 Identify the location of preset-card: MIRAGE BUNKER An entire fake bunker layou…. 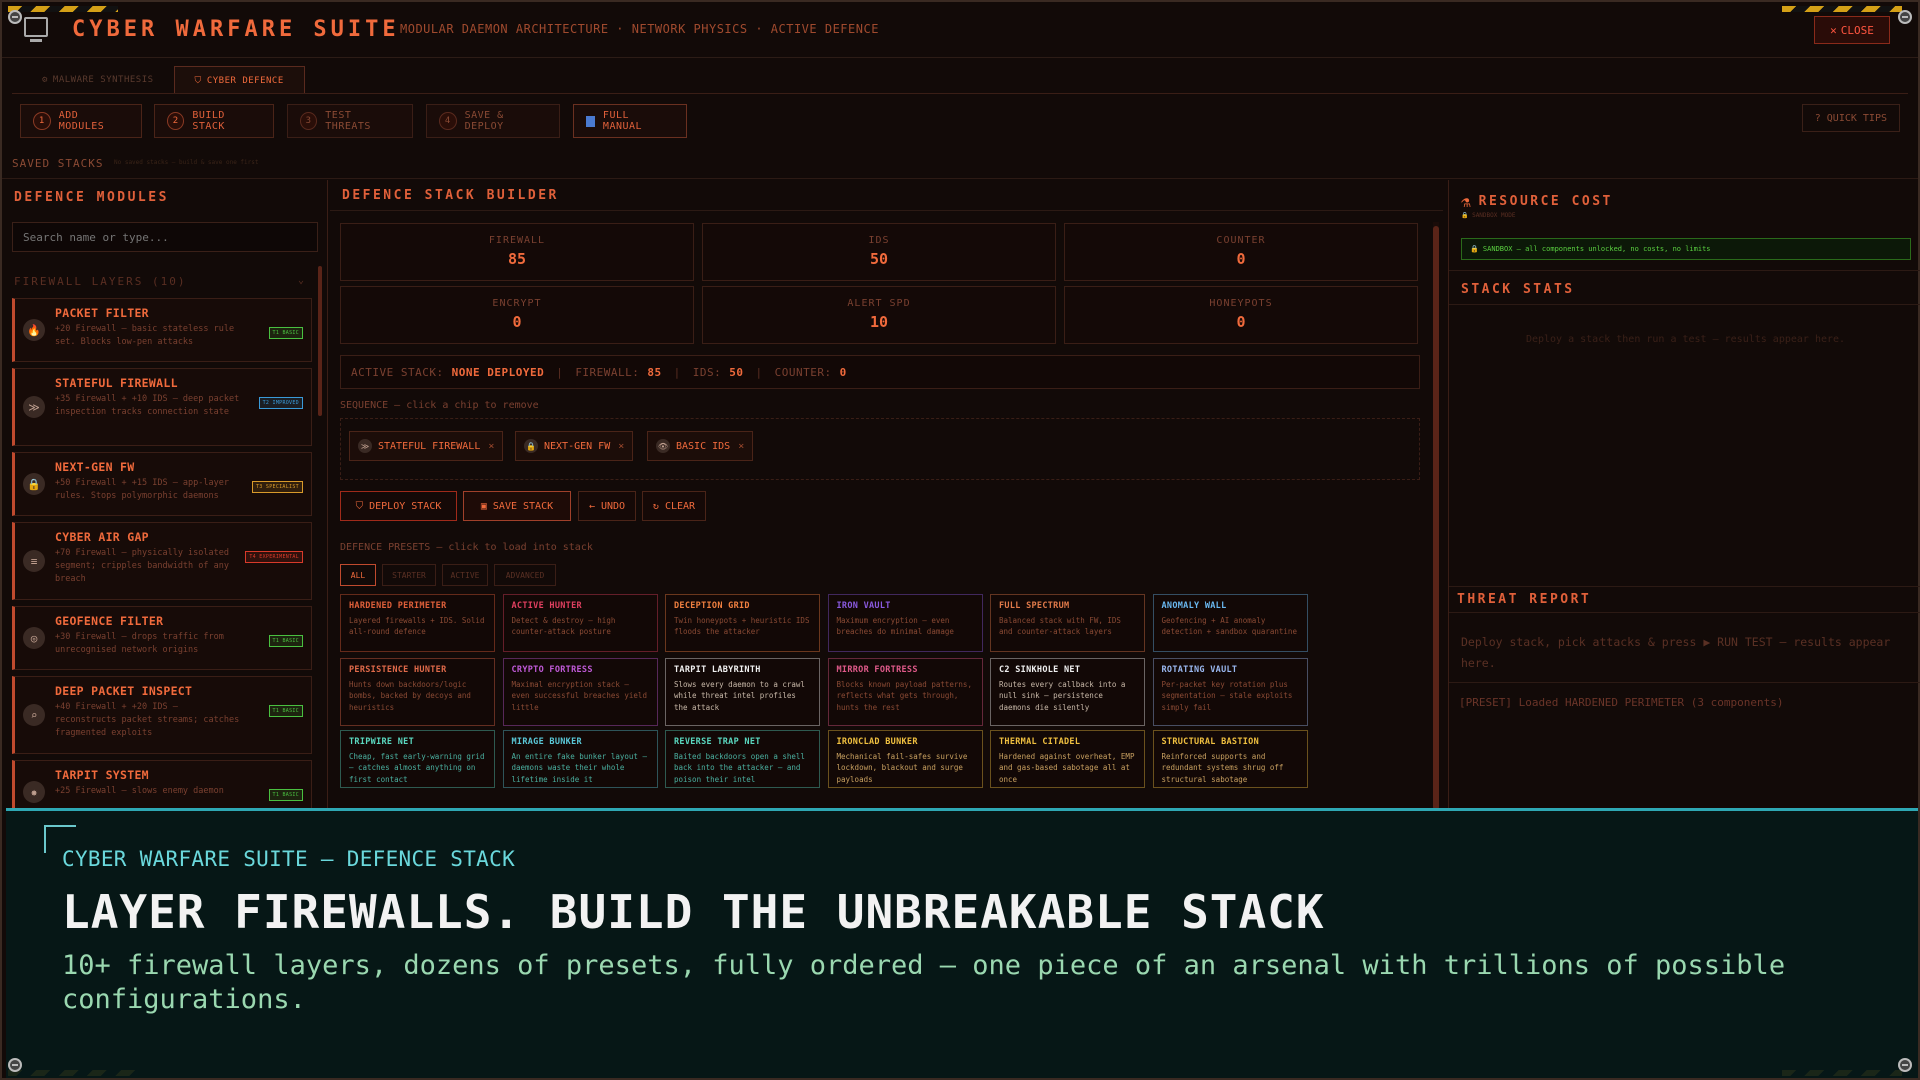
(580, 759).